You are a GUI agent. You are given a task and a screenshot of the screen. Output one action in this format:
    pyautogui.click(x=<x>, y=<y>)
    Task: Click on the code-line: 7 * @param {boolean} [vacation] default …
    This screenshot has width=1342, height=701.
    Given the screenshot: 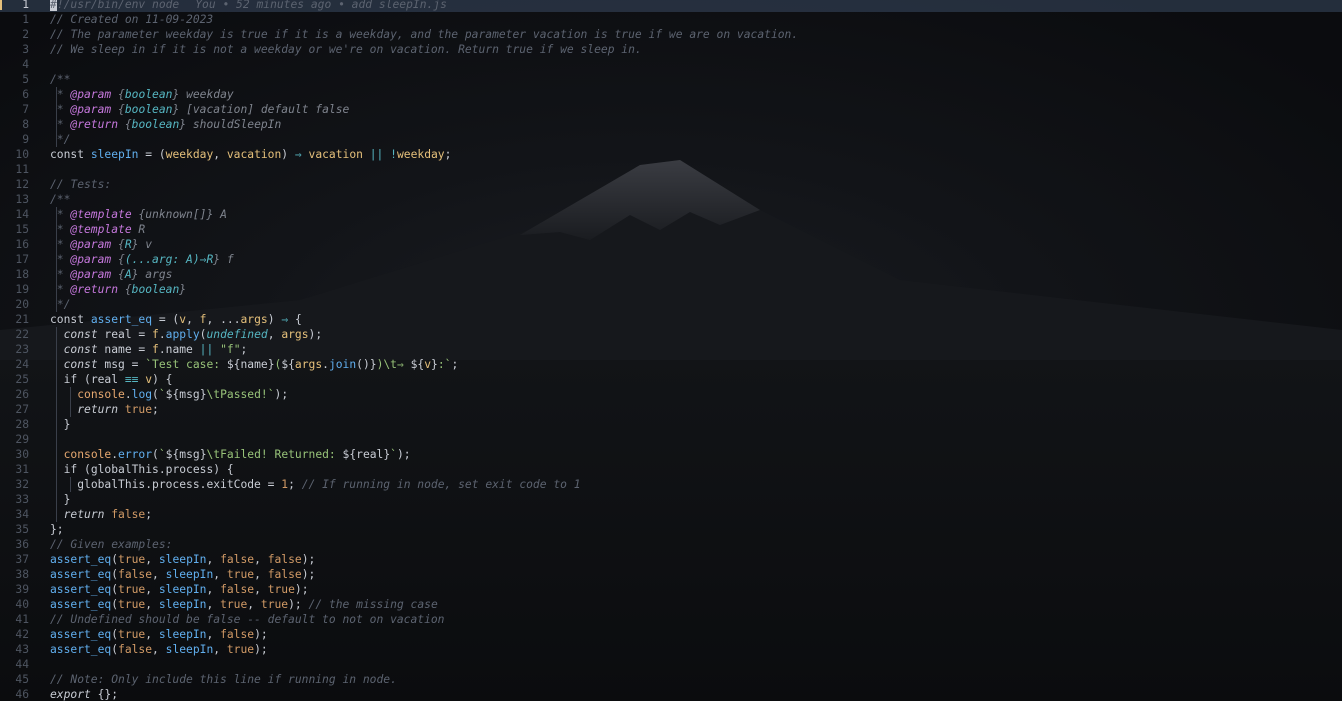 What is the action you would take?
    pyautogui.click(x=671, y=109)
    